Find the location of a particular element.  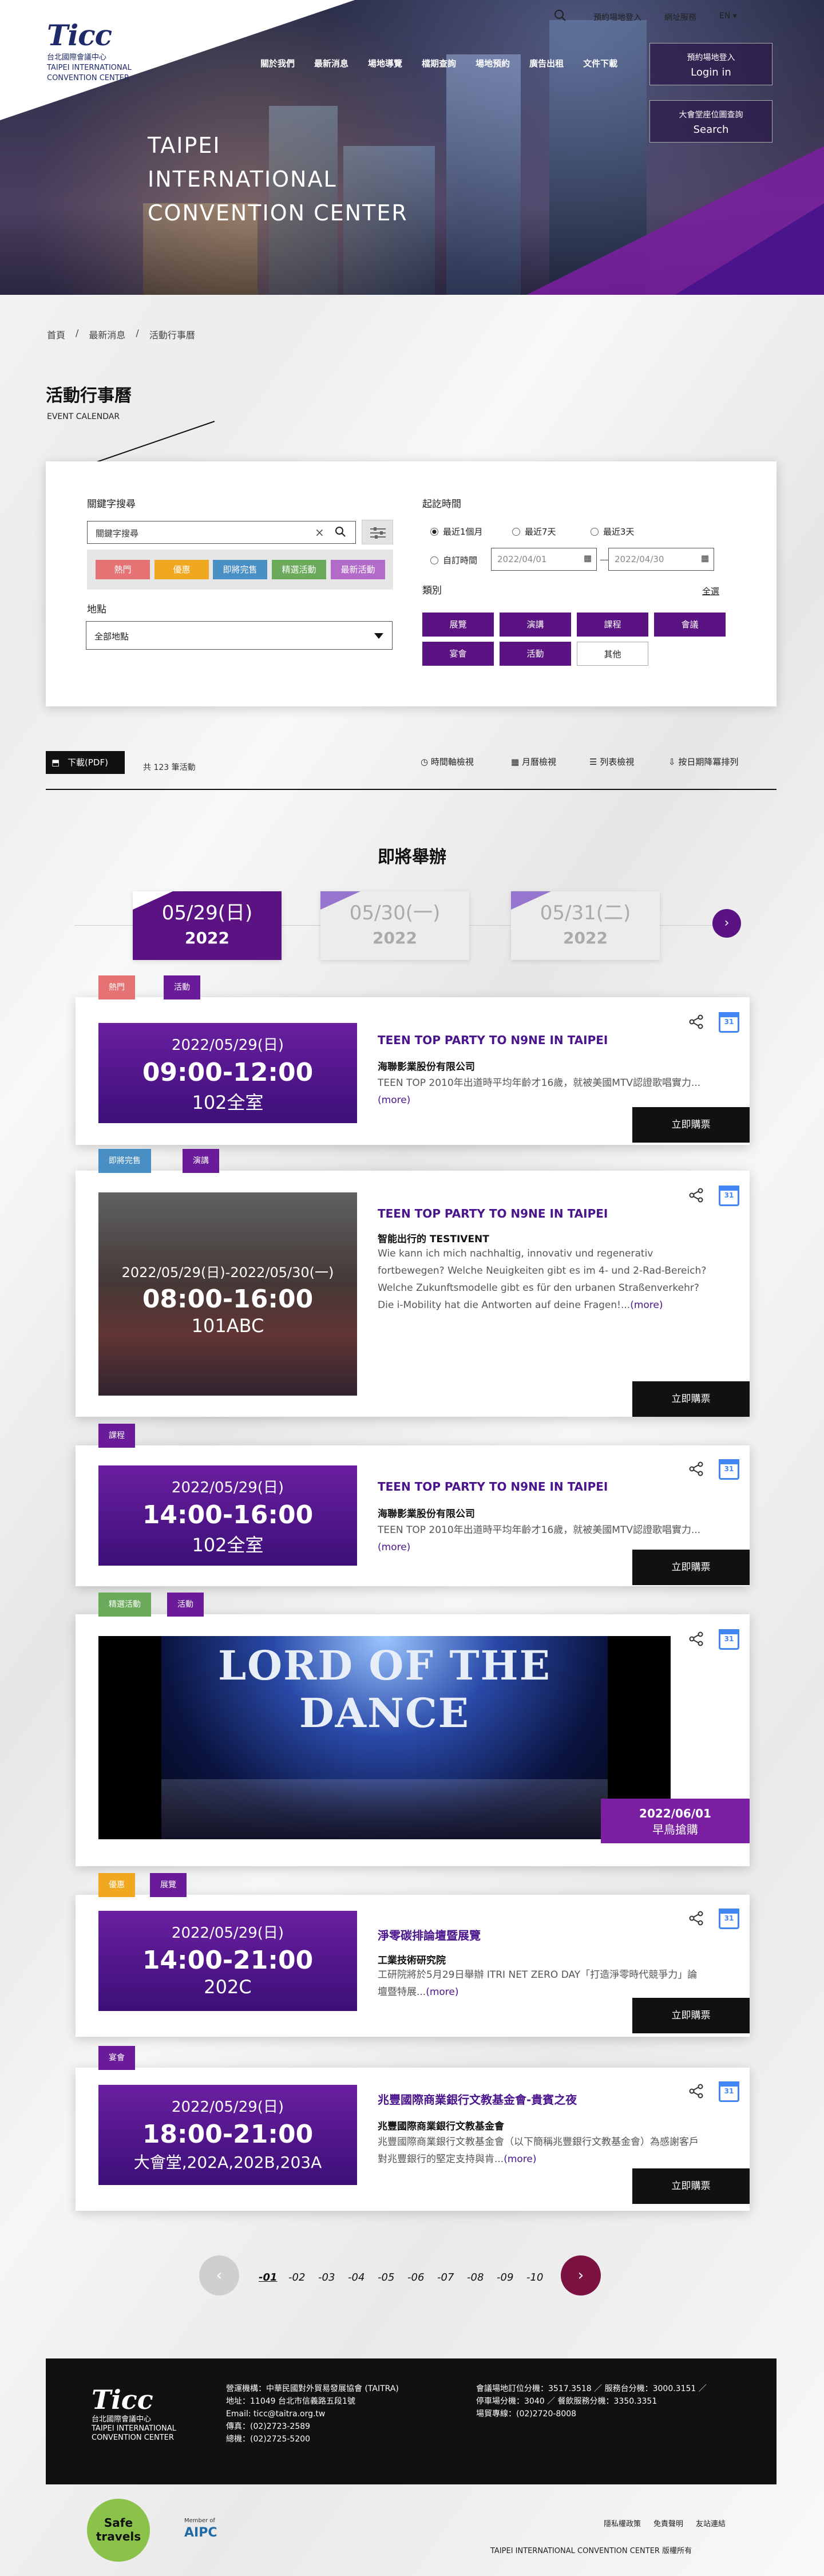

date-tab-active: 05/29(日) 2022 is located at coordinates (207, 925).